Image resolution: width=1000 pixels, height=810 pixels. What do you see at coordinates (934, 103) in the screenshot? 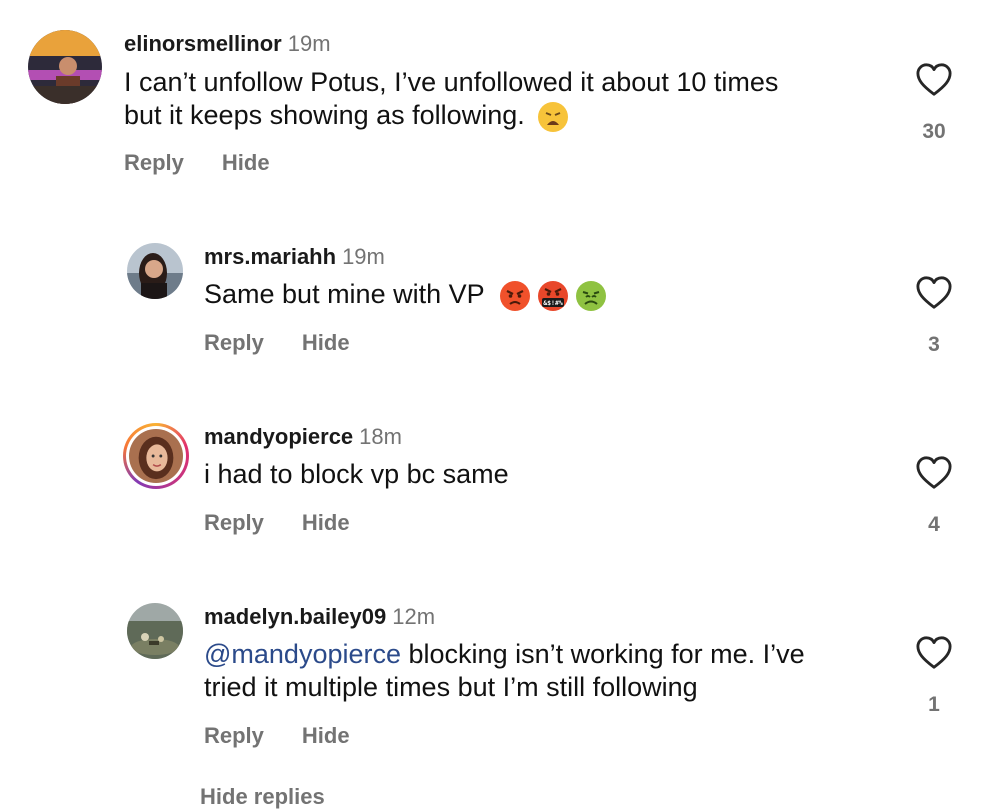
I see `like-control: 30` at bounding box center [934, 103].